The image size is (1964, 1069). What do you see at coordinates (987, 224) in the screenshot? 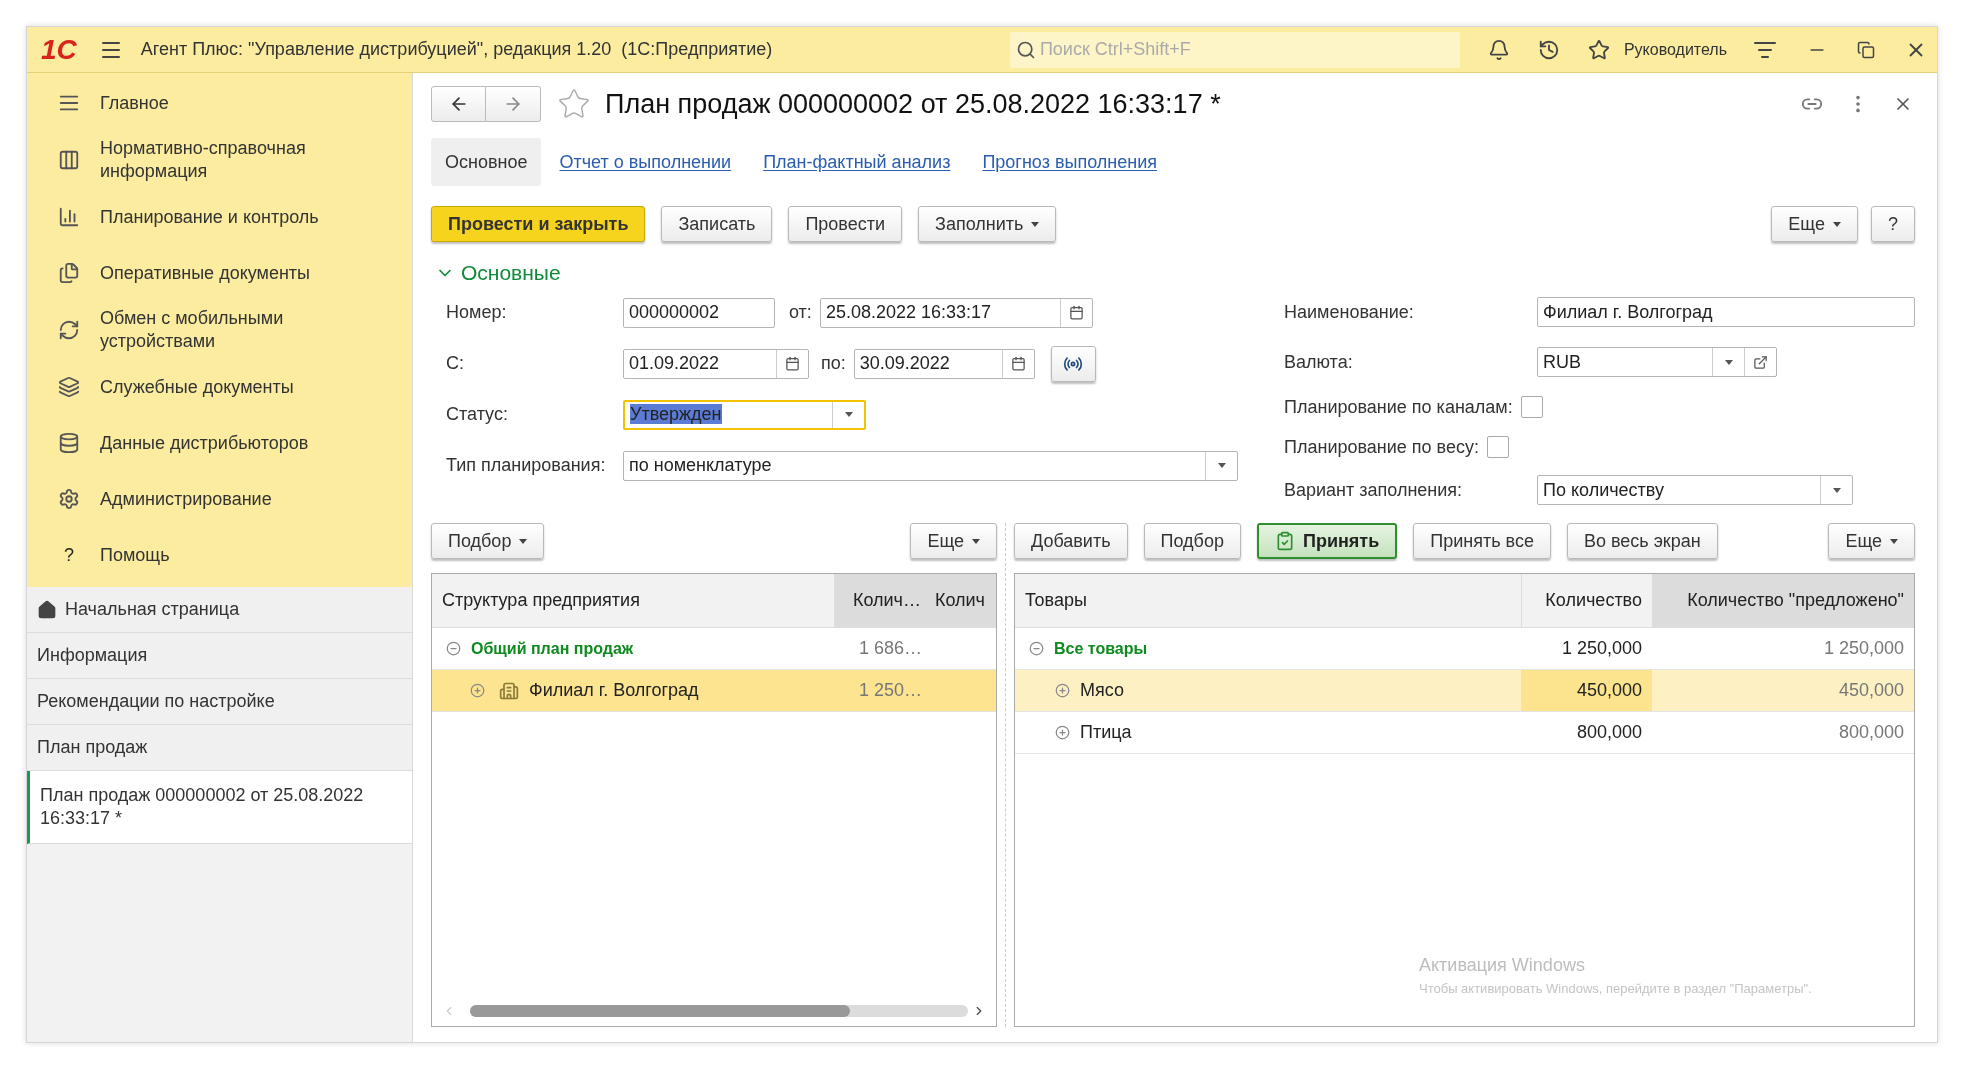
I see `dropdown-button: Заполнить` at bounding box center [987, 224].